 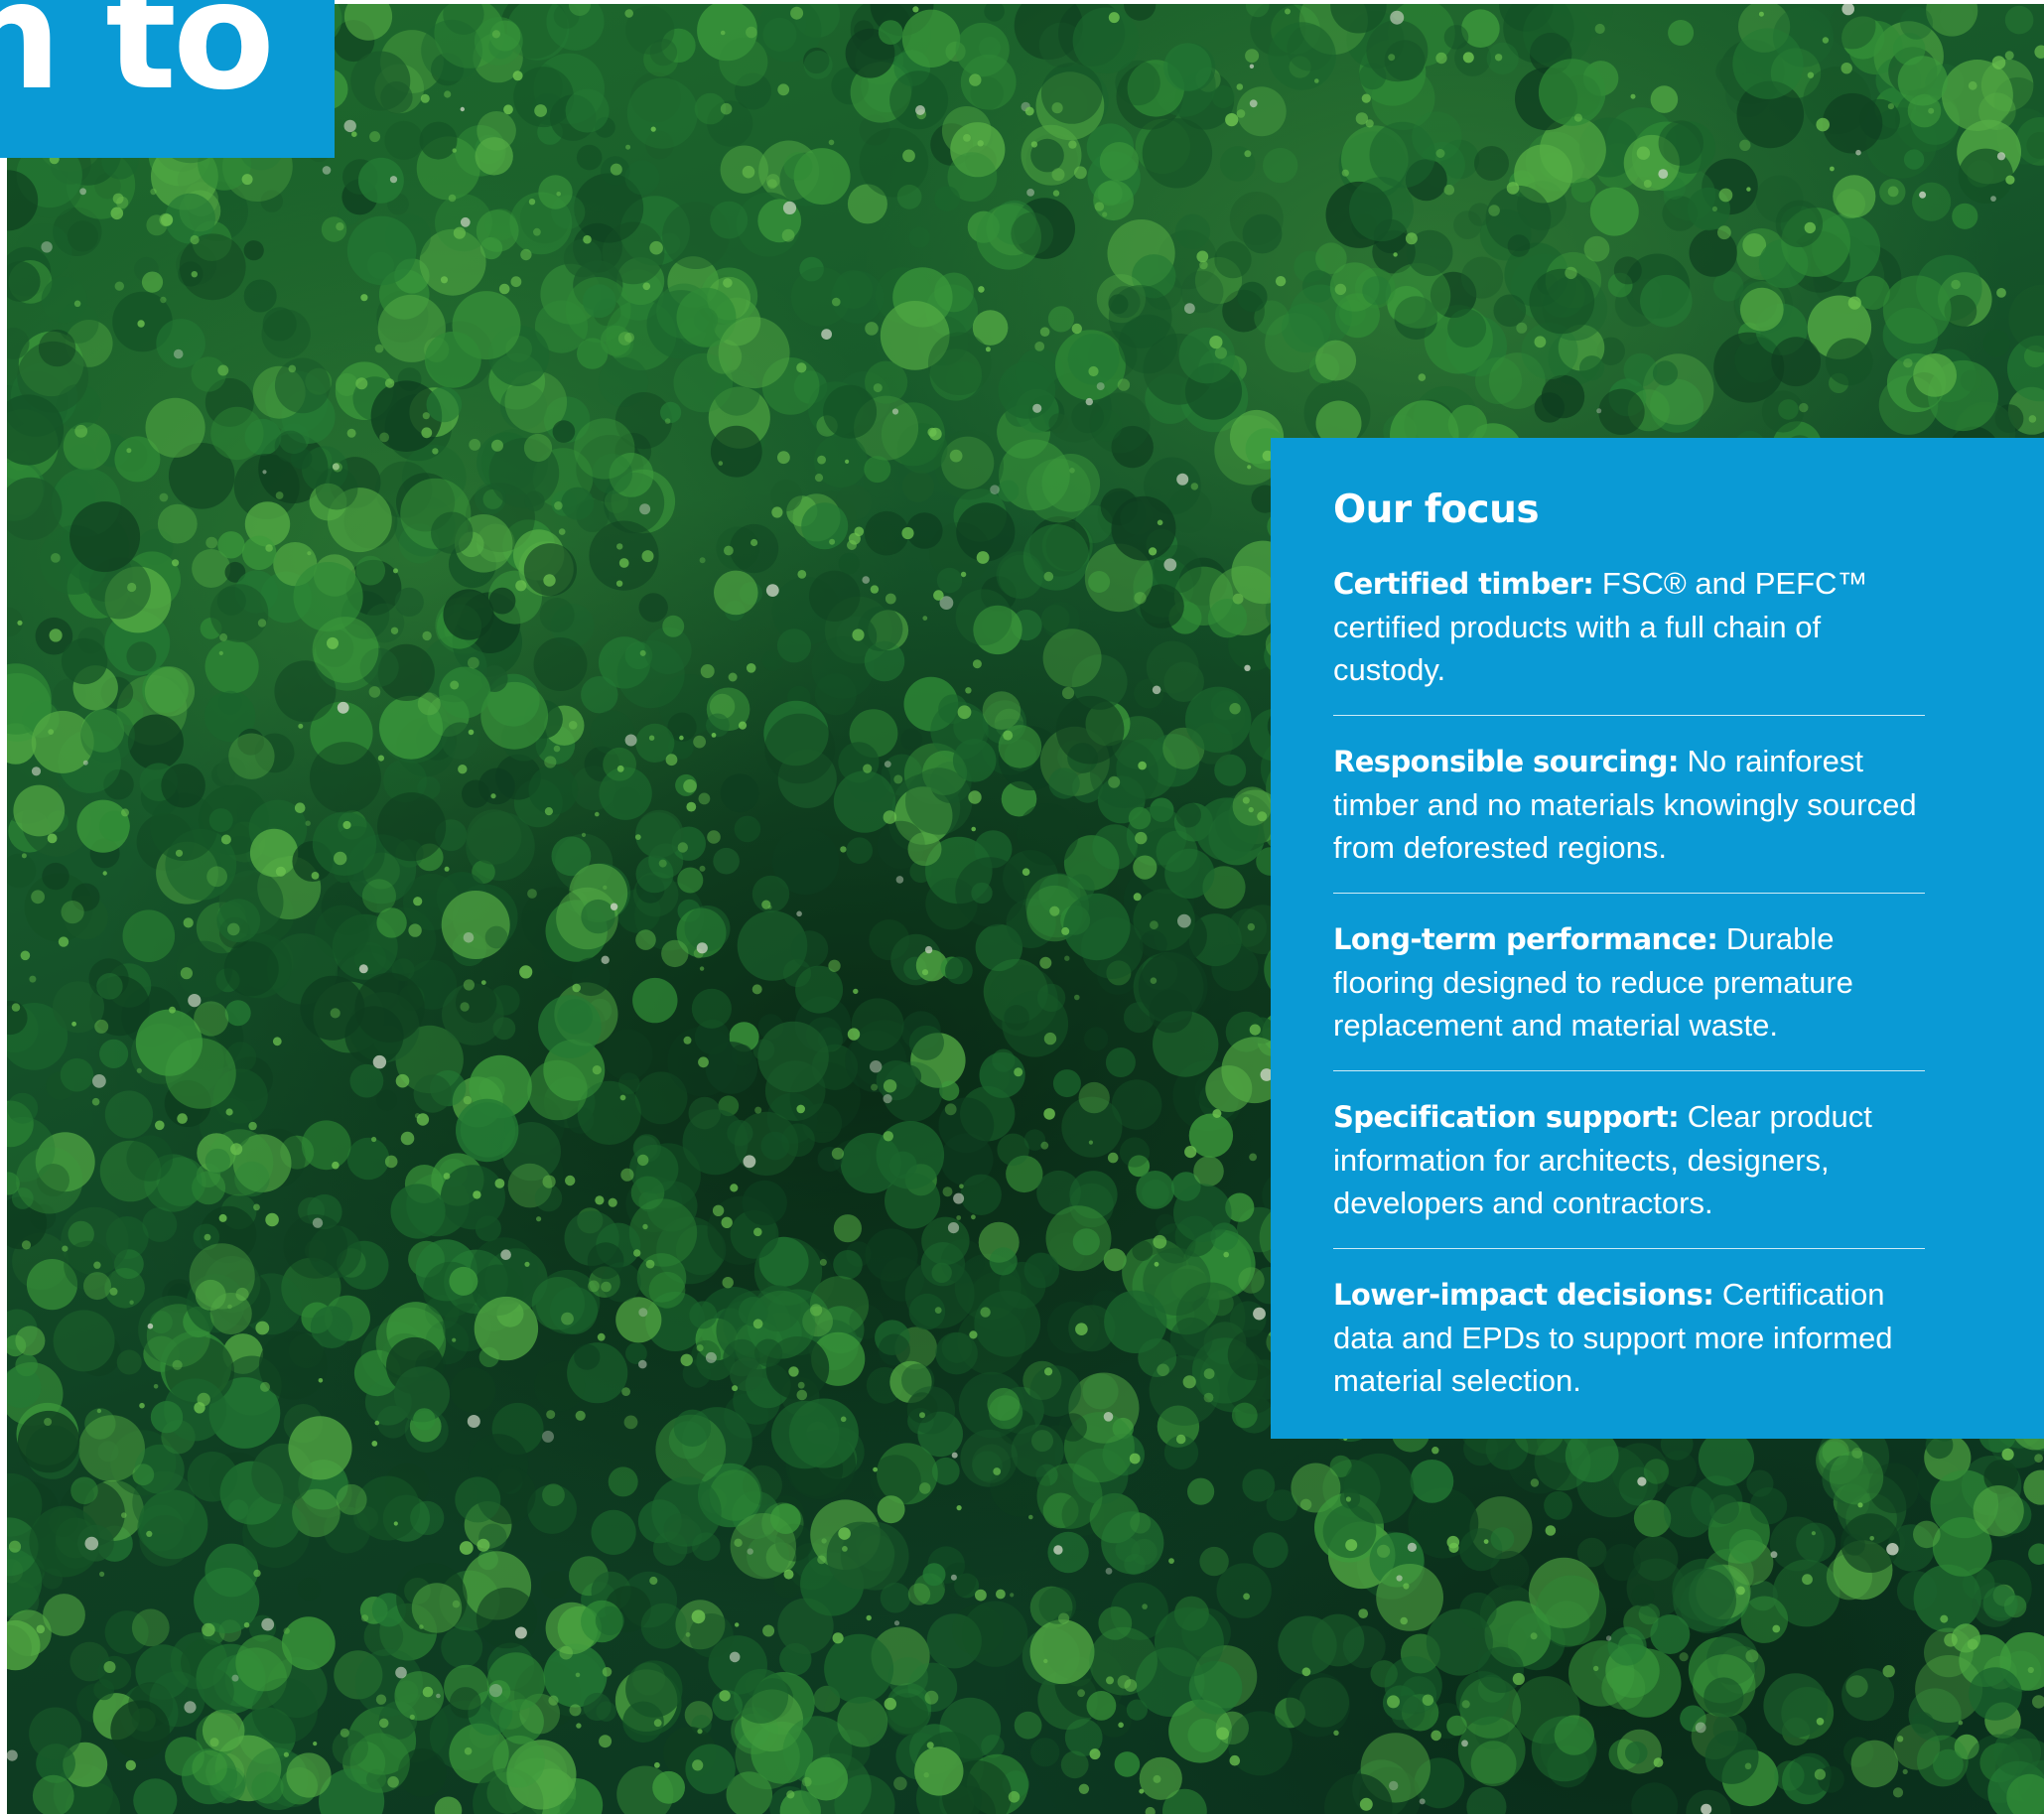 What do you see at coordinates (1507, 761) in the screenshot?
I see `focus-item-lead: Responsible sourcing:` at bounding box center [1507, 761].